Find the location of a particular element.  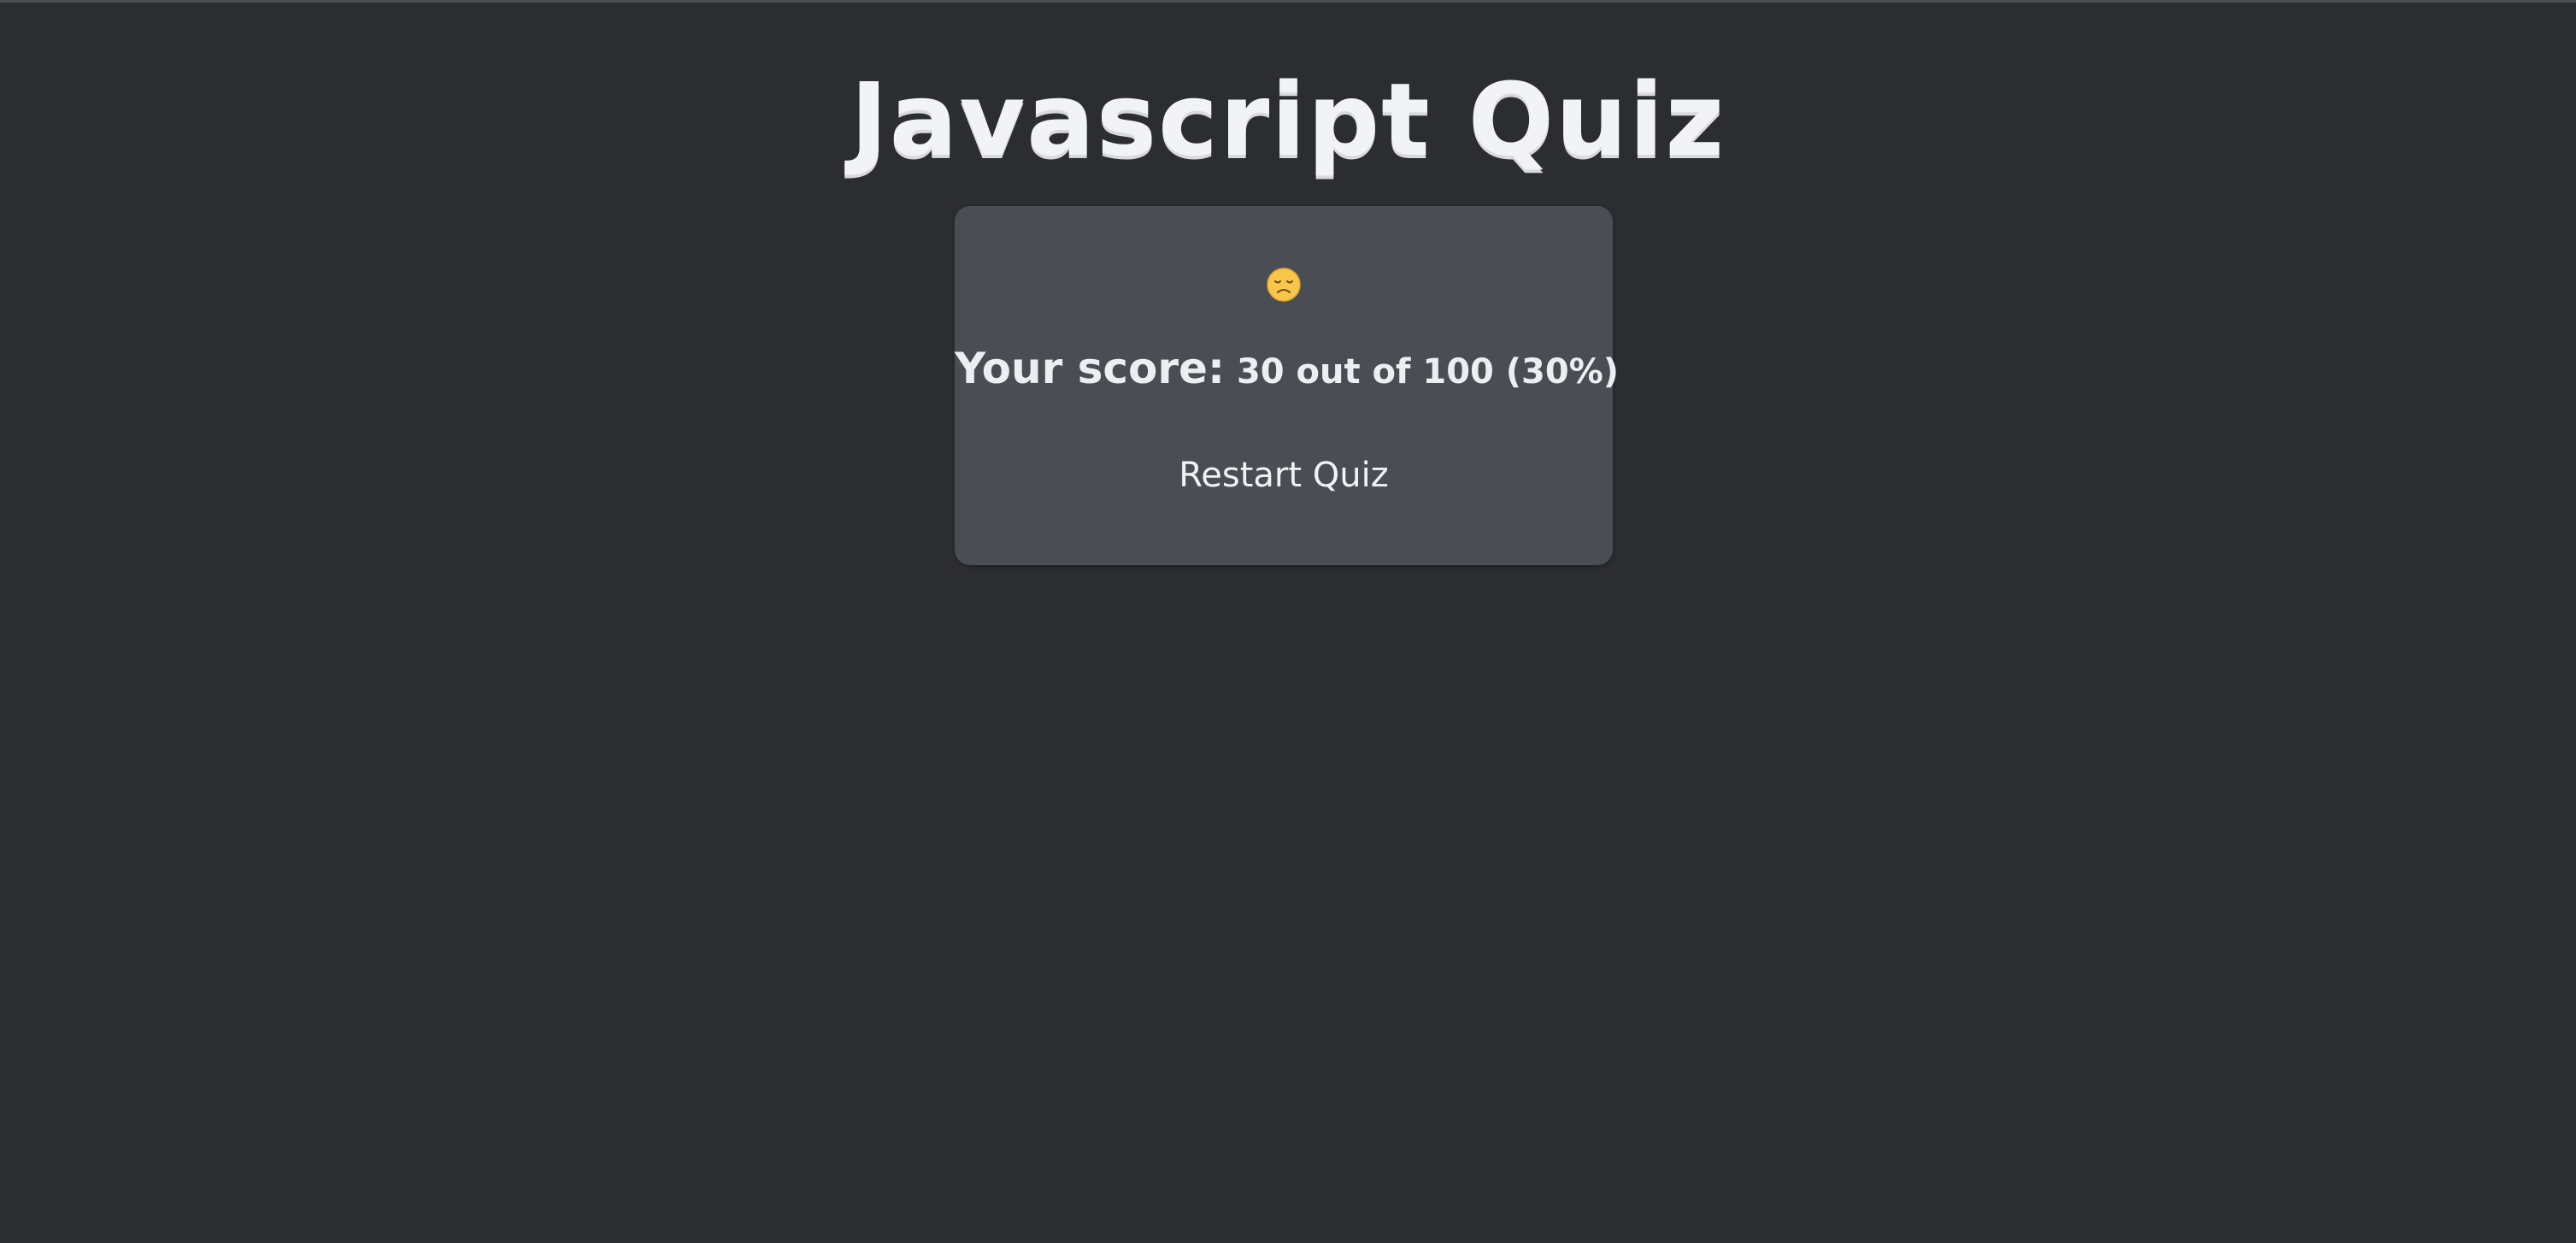

score-line: Your score: 30 out of 100 (30%) is located at coordinates (1287, 370).